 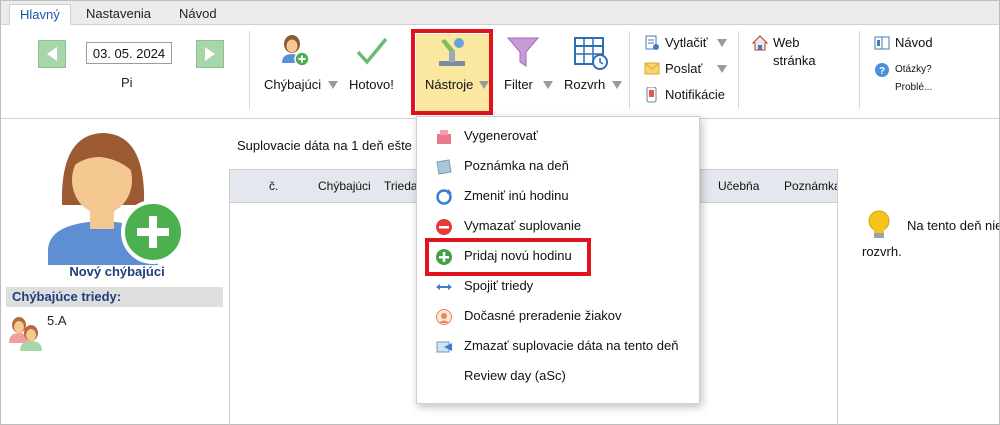 I want to click on absent-classes-header: Chýbajúce triedy:, so click(x=114, y=297).